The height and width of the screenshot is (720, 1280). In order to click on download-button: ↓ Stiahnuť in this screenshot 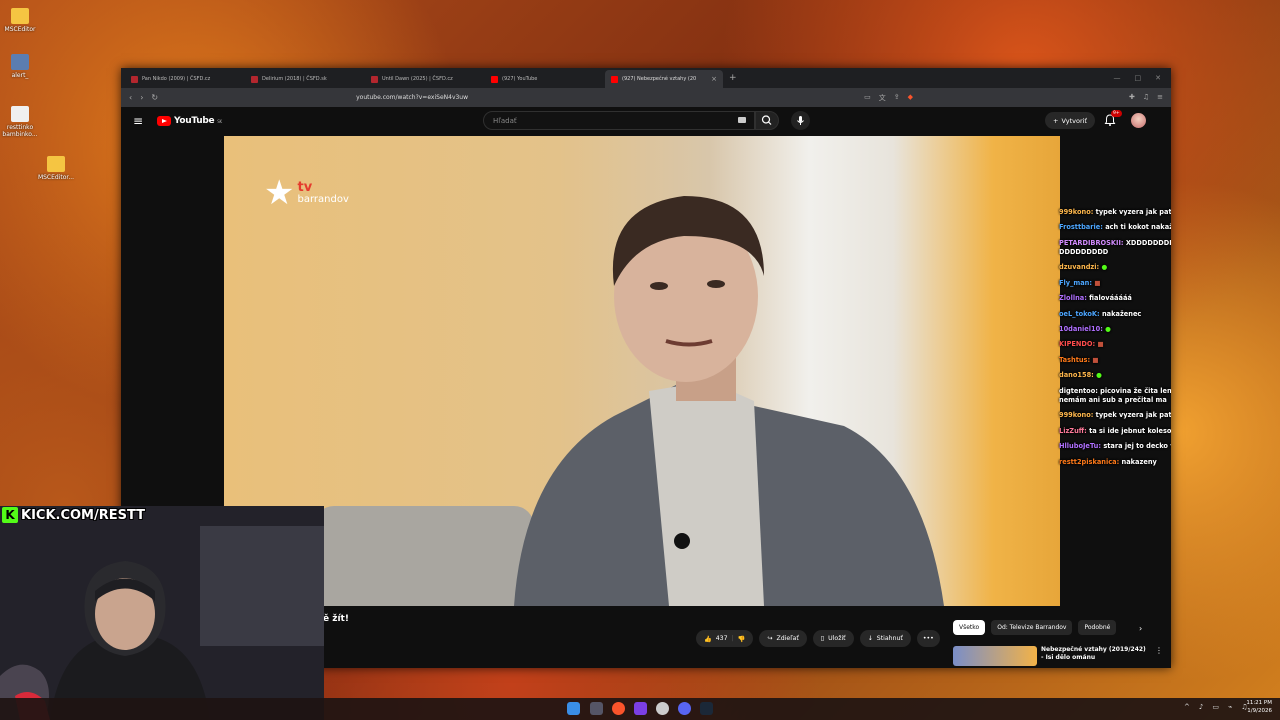, I will do `click(885, 638)`.